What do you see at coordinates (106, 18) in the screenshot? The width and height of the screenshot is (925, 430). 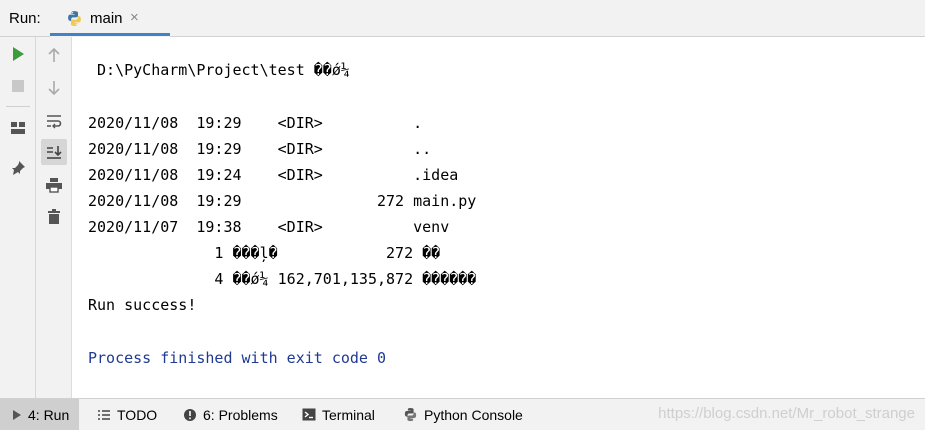 I see `tab-main-label: main` at bounding box center [106, 18].